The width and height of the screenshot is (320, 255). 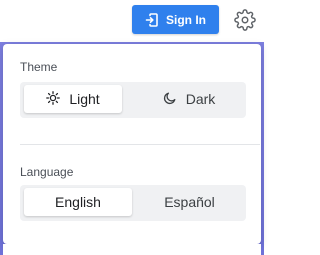 What do you see at coordinates (47, 172) in the screenshot?
I see `language-label: Language` at bounding box center [47, 172].